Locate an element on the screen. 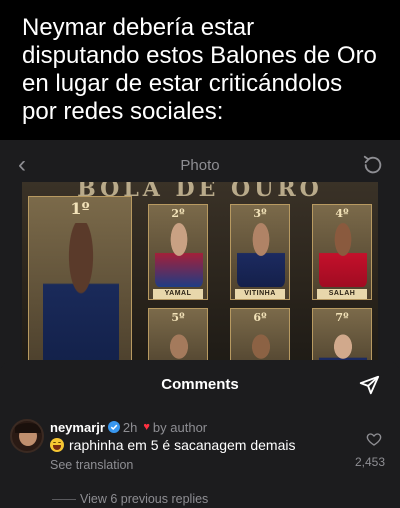 Image resolution: width=400 pixels, height=508 pixels. player-name: SALAH is located at coordinates (342, 294).